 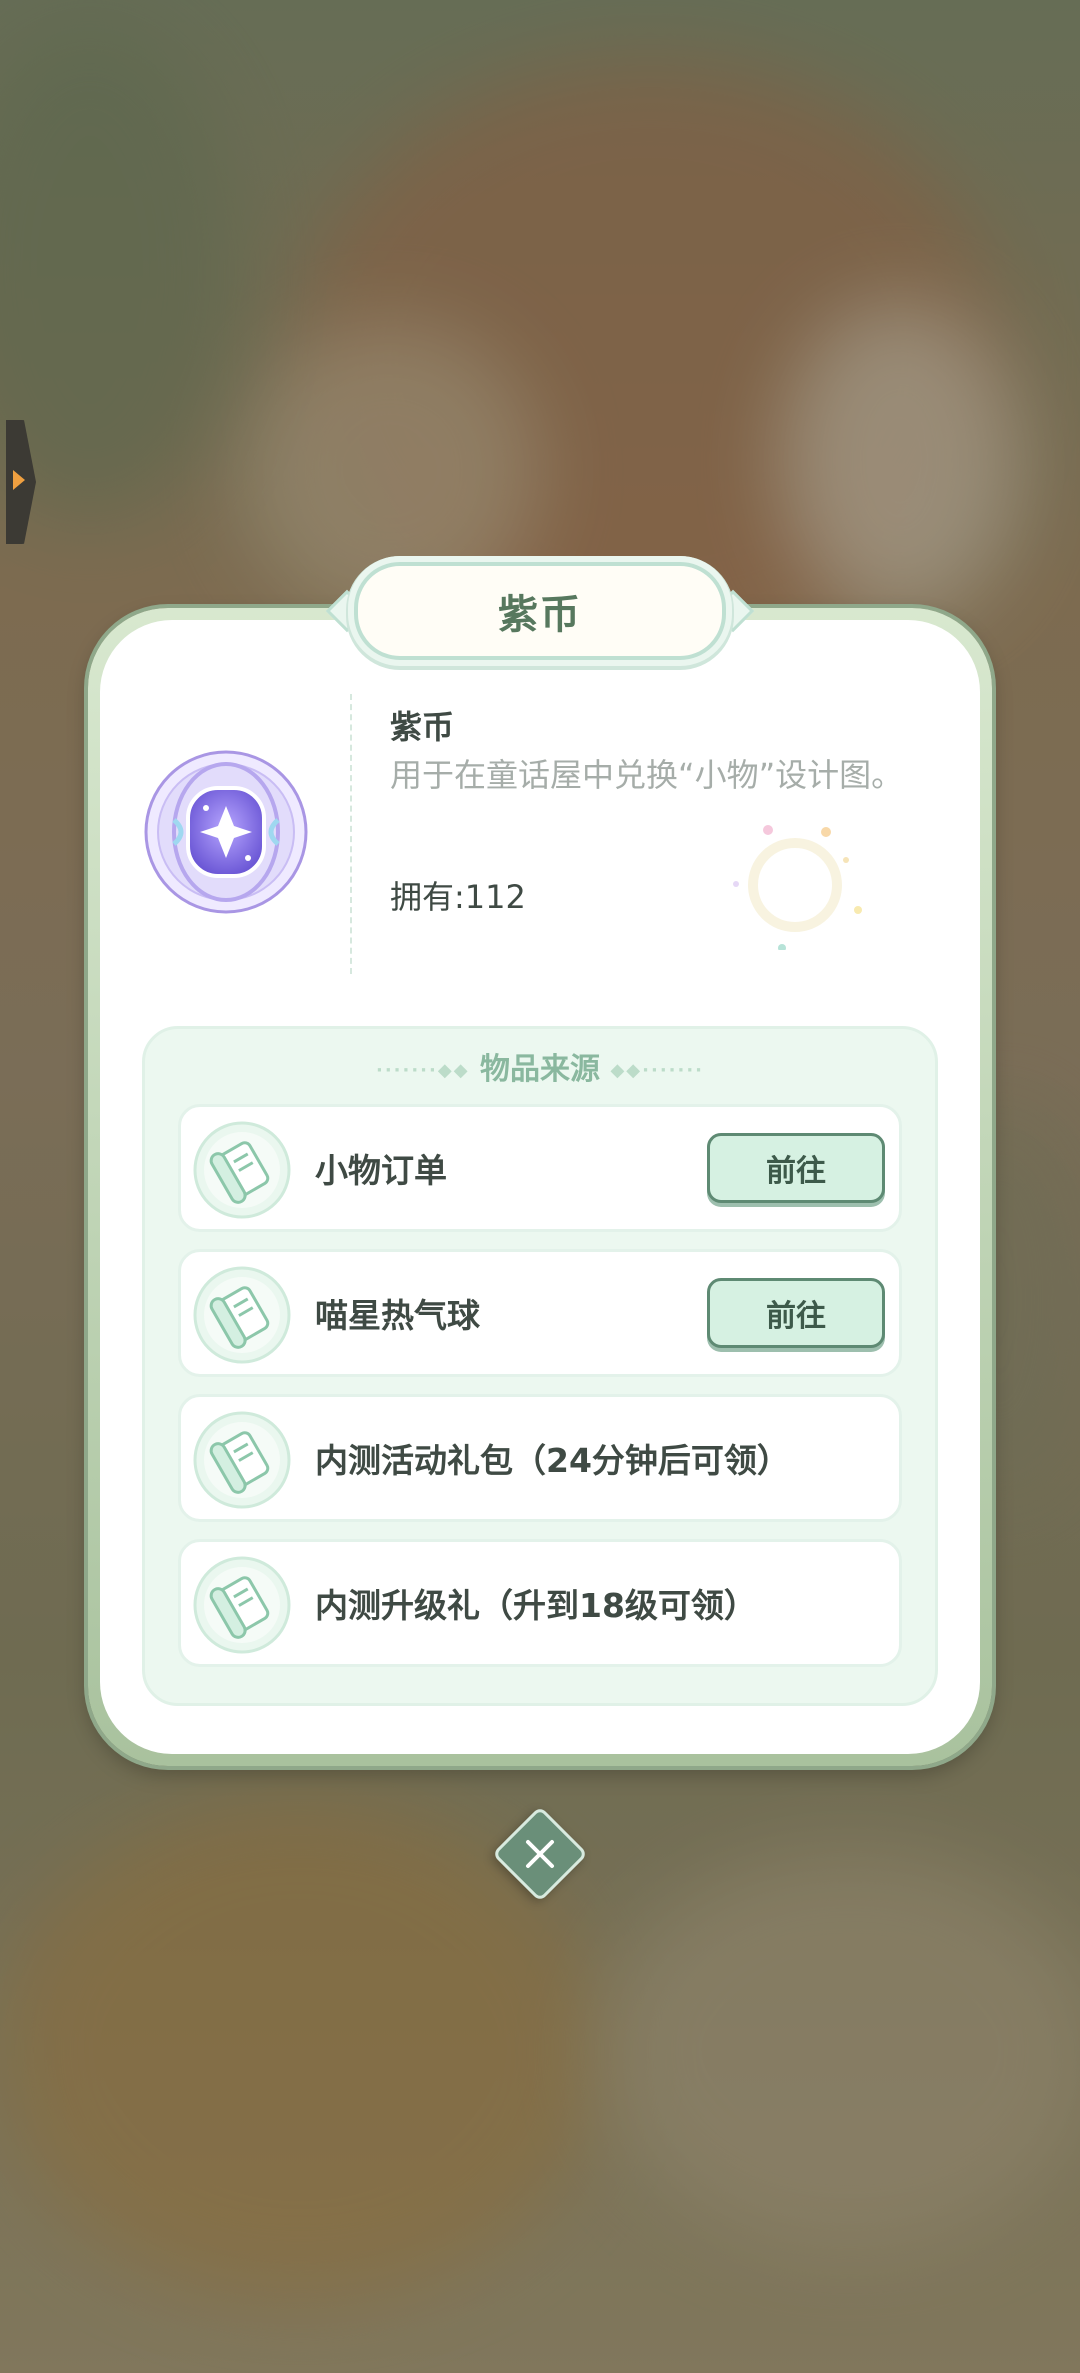 What do you see at coordinates (19, 480) in the screenshot?
I see `chevron-right-icon` at bounding box center [19, 480].